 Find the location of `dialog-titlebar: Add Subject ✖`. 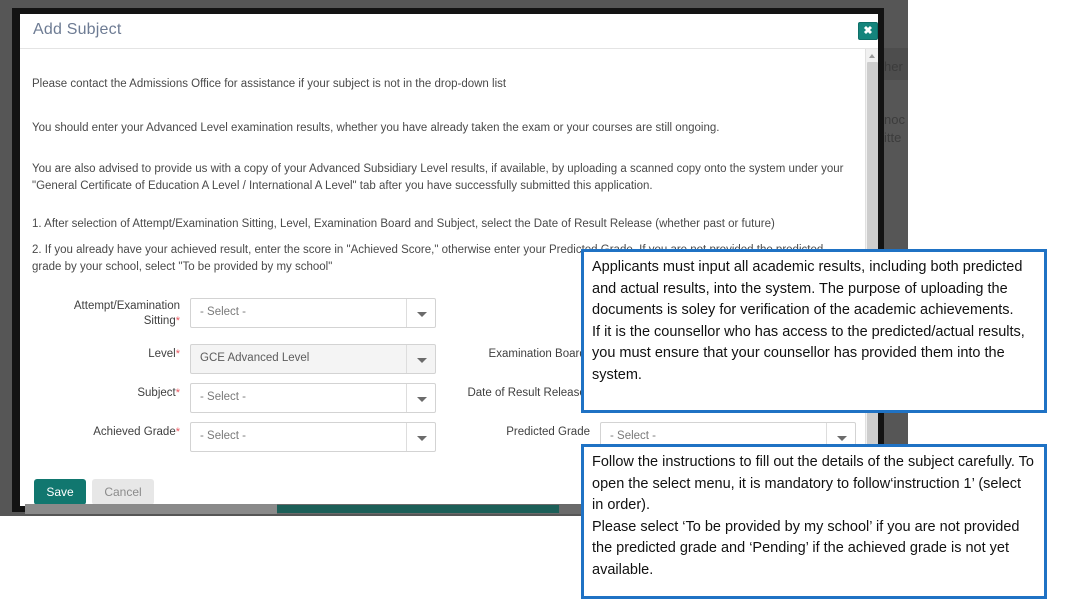

dialog-titlebar: Add Subject ✖ is located at coordinates (449, 31).